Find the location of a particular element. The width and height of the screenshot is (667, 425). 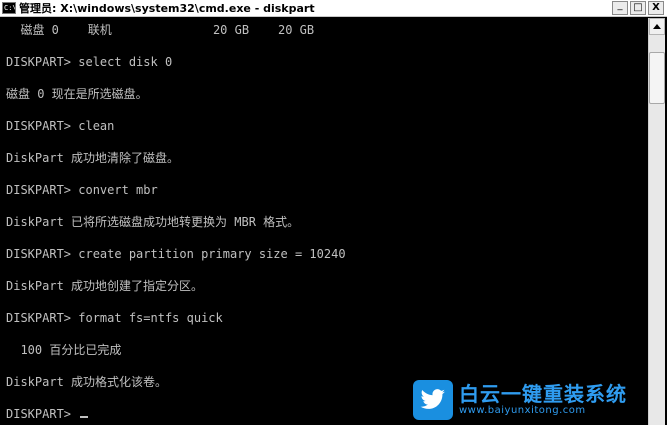

watermark-url: www.baiyunxitong.com is located at coordinates (522, 410).